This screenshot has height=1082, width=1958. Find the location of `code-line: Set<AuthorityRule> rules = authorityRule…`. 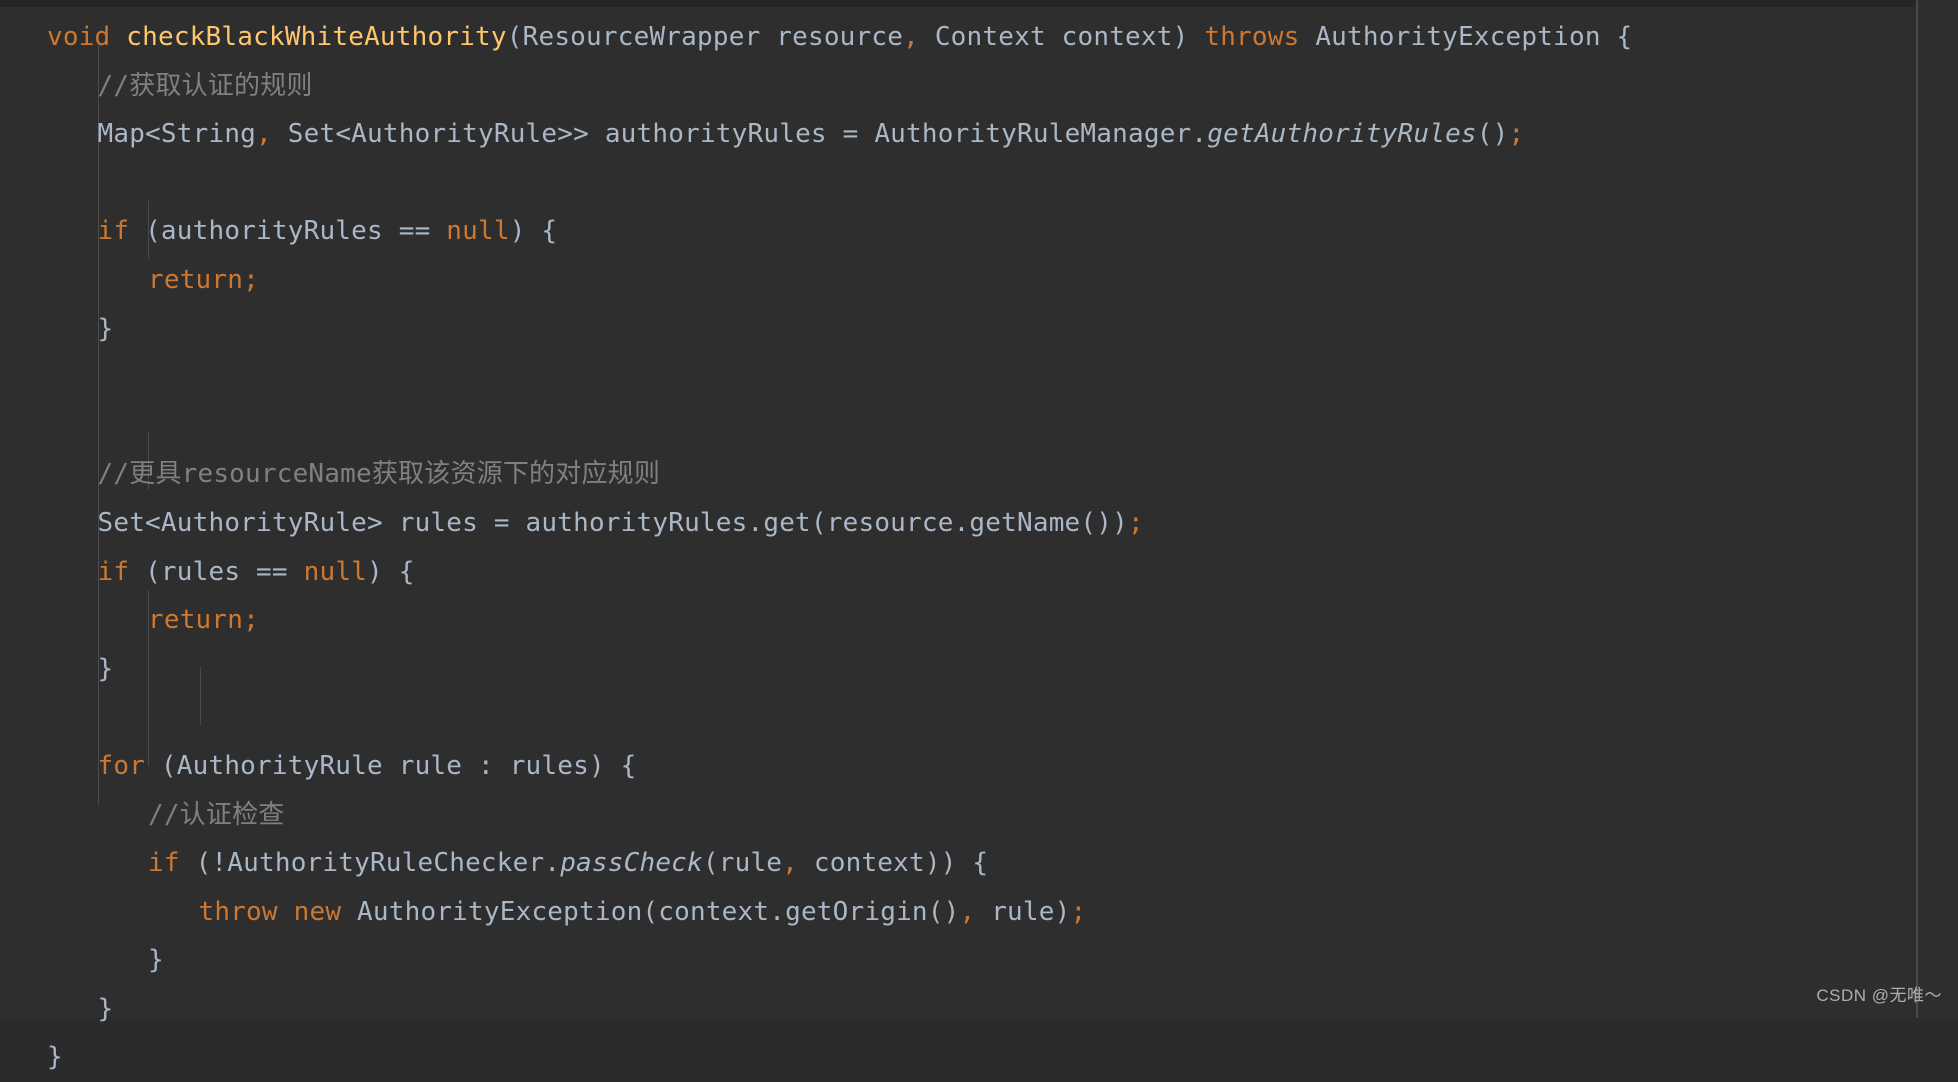

code-line: Set<AuthorityRule> rules = authorityRule… is located at coordinates (816, 523).